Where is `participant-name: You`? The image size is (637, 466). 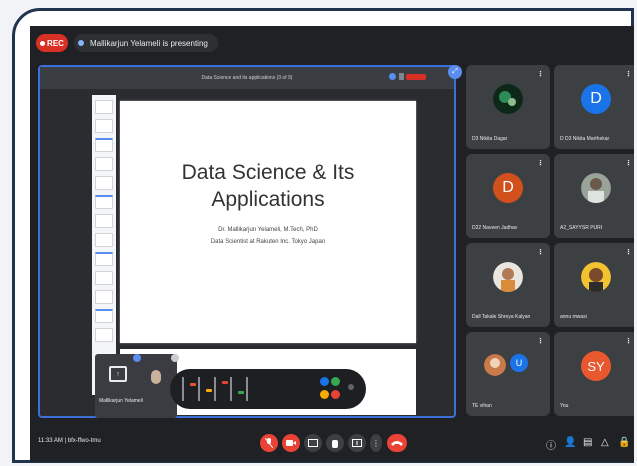
participant-name: You is located at coordinates (564, 406).